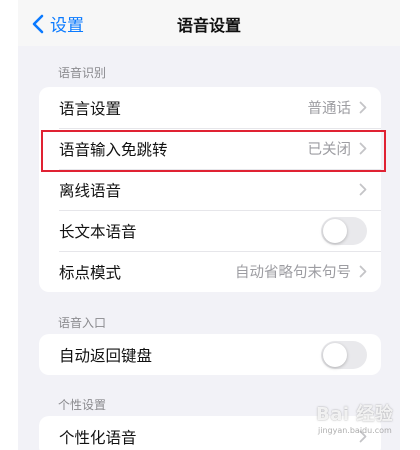  Describe the element at coordinates (329, 109) in the screenshot. I see `row-value: 普通话` at that location.